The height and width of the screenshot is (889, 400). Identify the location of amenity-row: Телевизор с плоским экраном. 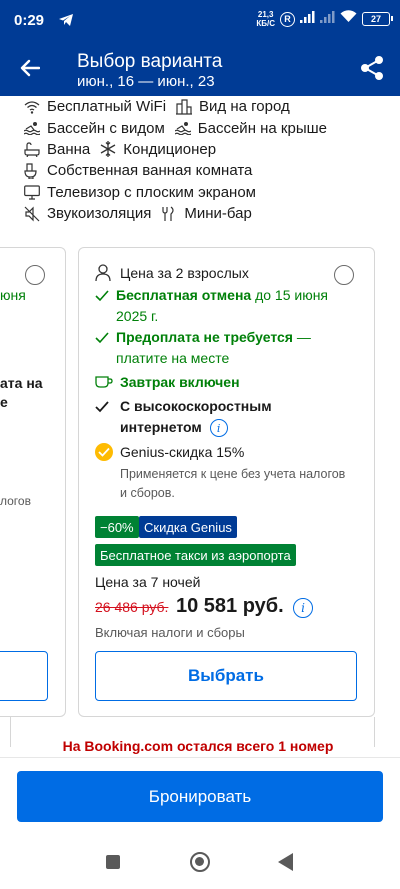
(204, 192).